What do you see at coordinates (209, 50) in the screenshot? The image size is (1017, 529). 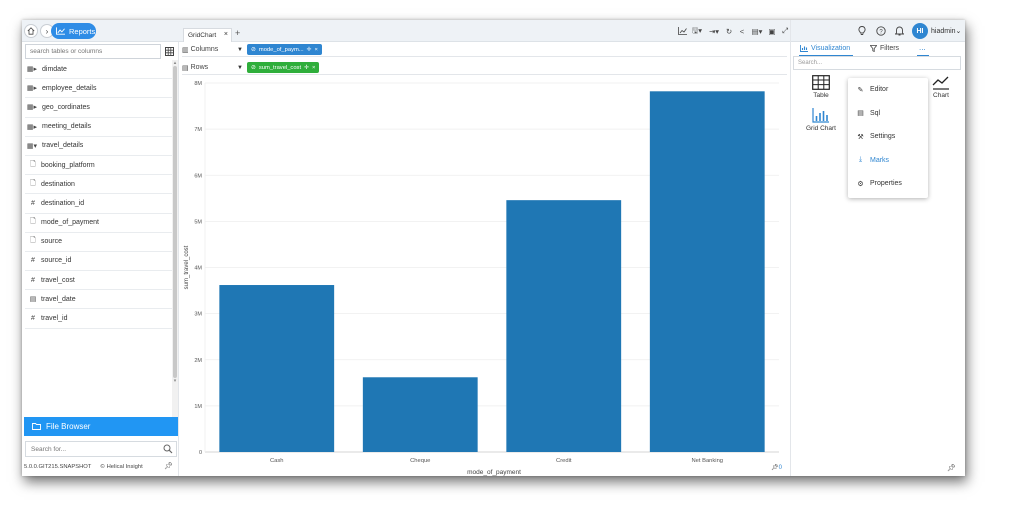 I see `columns-shelf-label: ▥ Columns` at bounding box center [209, 50].